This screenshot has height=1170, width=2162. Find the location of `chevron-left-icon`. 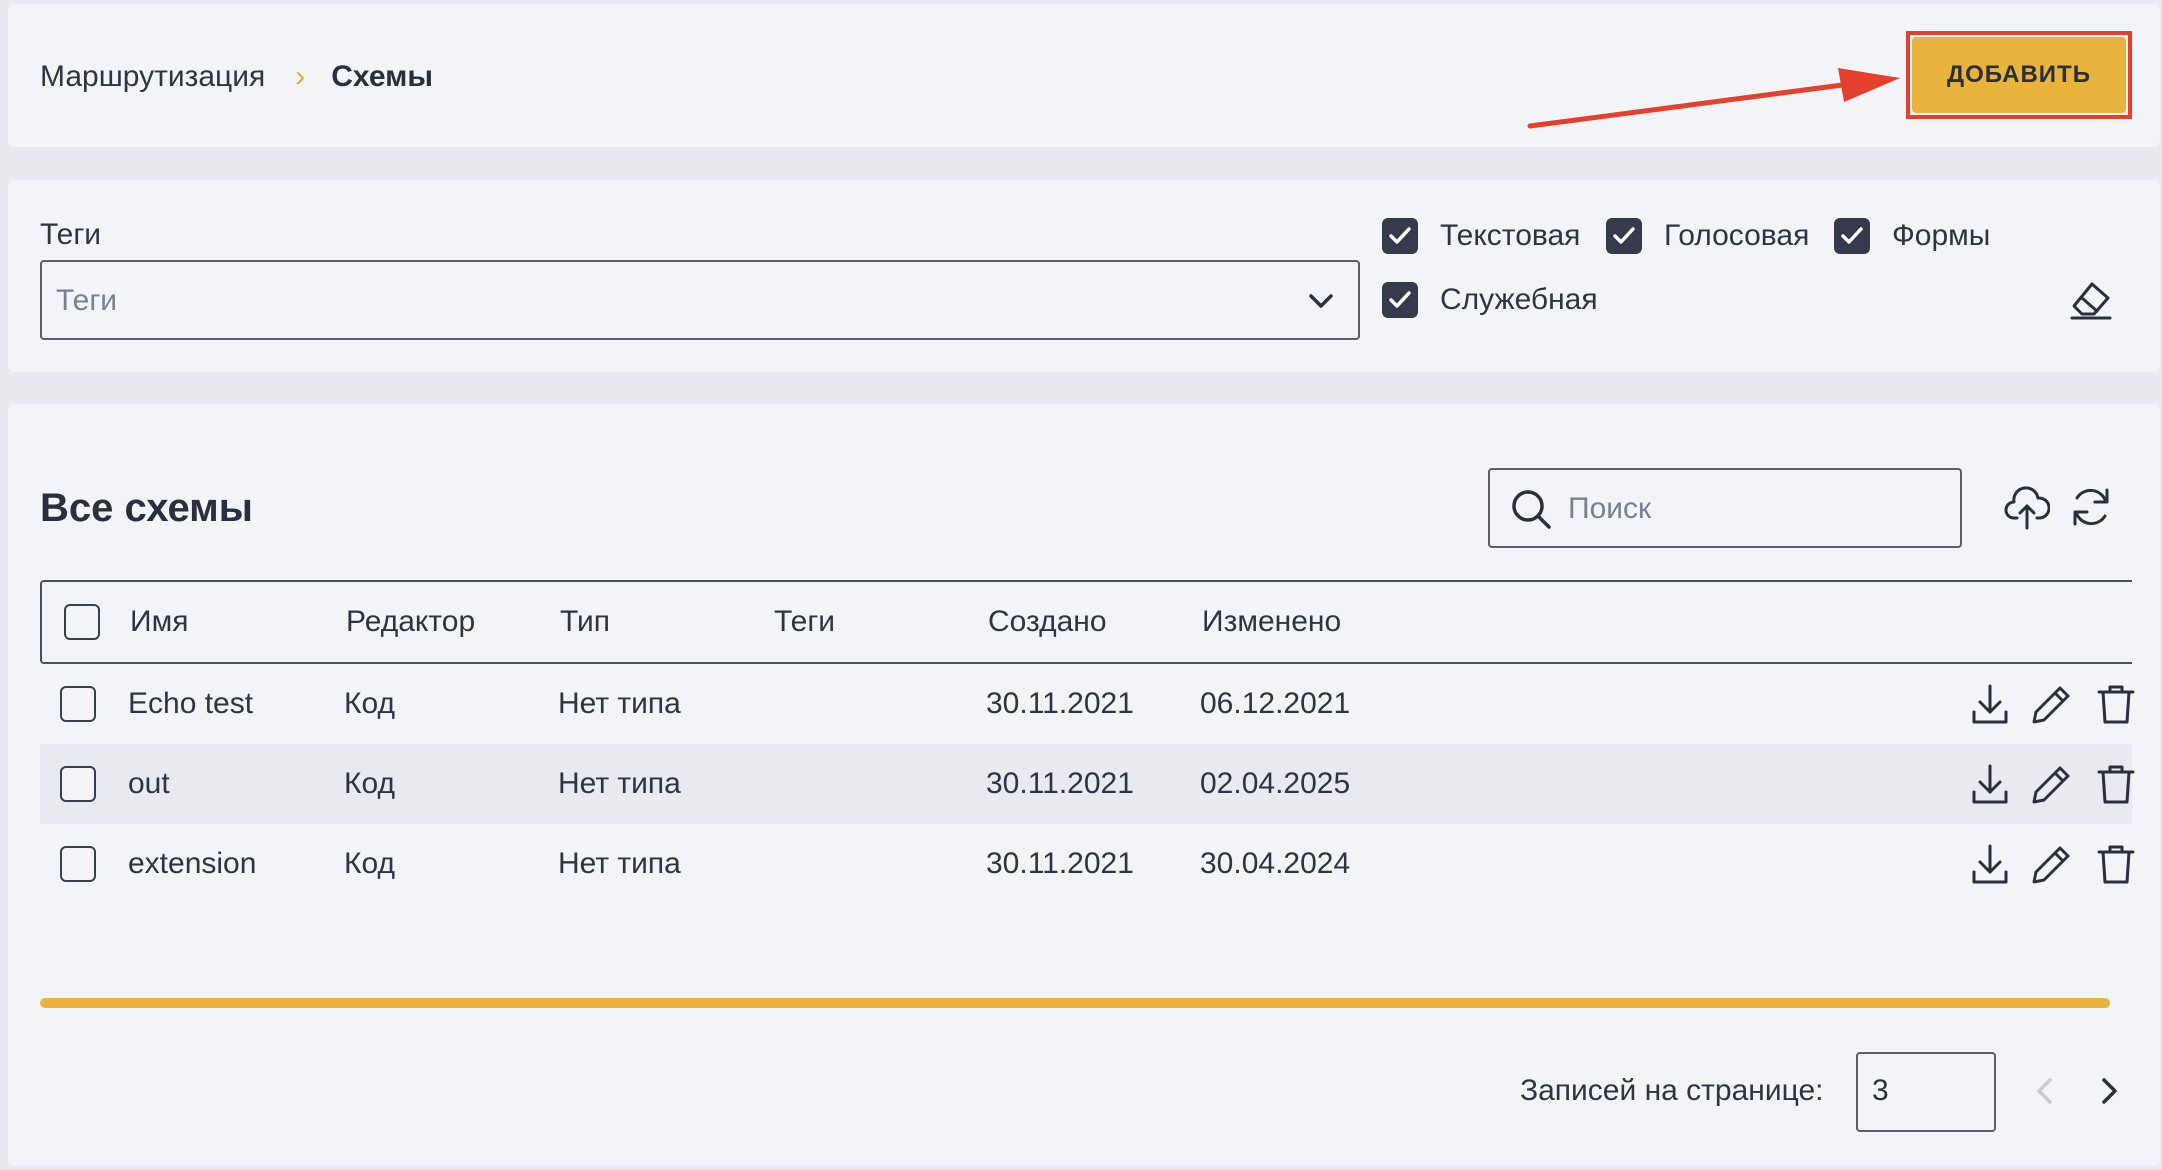

chevron-left-icon is located at coordinates (2045, 1091).